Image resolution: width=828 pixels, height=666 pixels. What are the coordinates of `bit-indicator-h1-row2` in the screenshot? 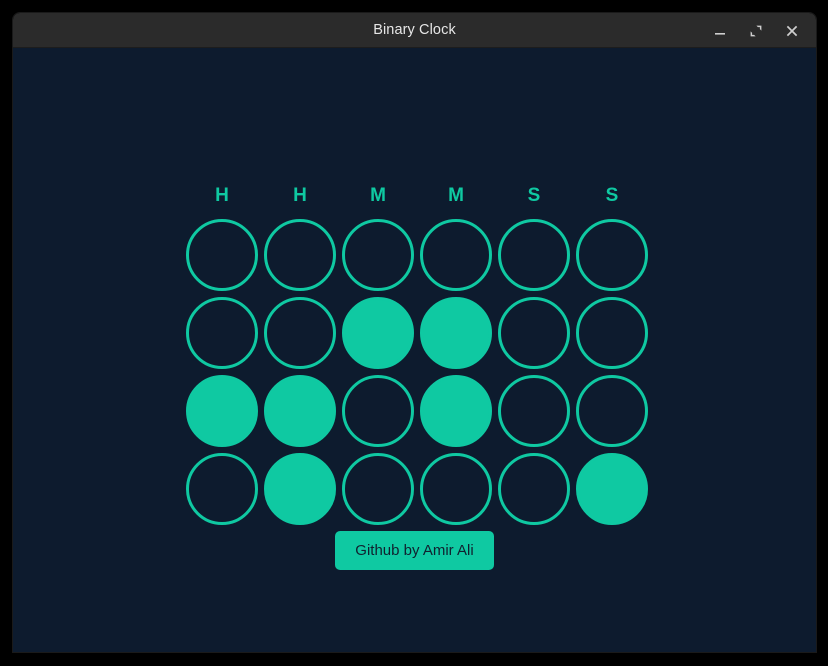 It's located at (222, 333).